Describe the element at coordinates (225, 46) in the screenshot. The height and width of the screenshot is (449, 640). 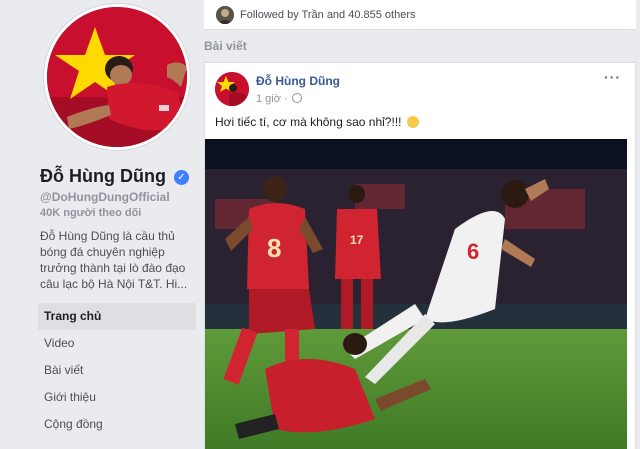
I see `posts-section-title: Bài viết` at that location.